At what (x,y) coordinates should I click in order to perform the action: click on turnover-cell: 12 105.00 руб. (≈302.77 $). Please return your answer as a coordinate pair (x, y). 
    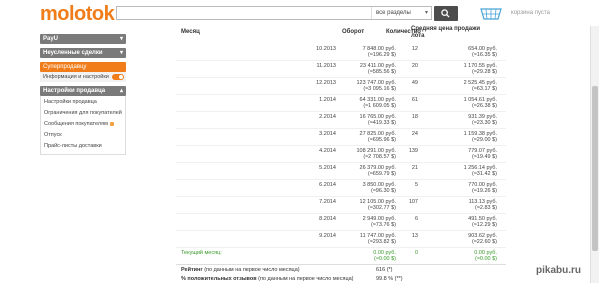
    Looking at the image, I should click on (378, 205).